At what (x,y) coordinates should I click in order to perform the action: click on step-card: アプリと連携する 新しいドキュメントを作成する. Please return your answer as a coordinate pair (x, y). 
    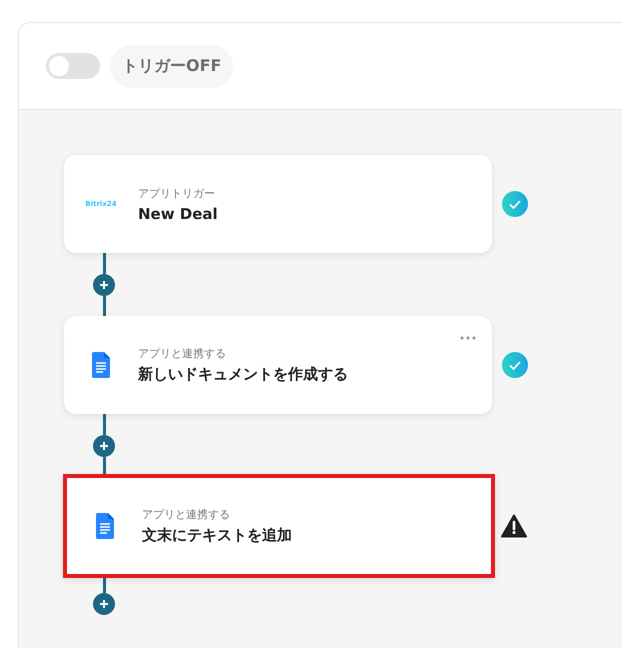
    Looking at the image, I should click on (278, 365).